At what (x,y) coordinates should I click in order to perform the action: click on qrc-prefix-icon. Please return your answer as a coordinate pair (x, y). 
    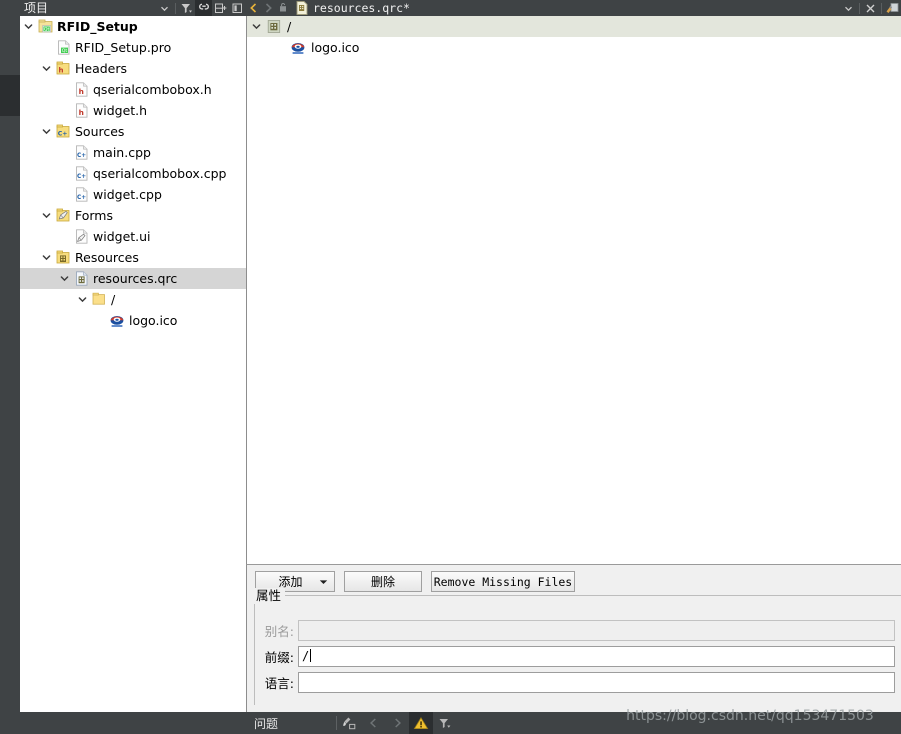
    Looking at the image, I should click on (274, 26).